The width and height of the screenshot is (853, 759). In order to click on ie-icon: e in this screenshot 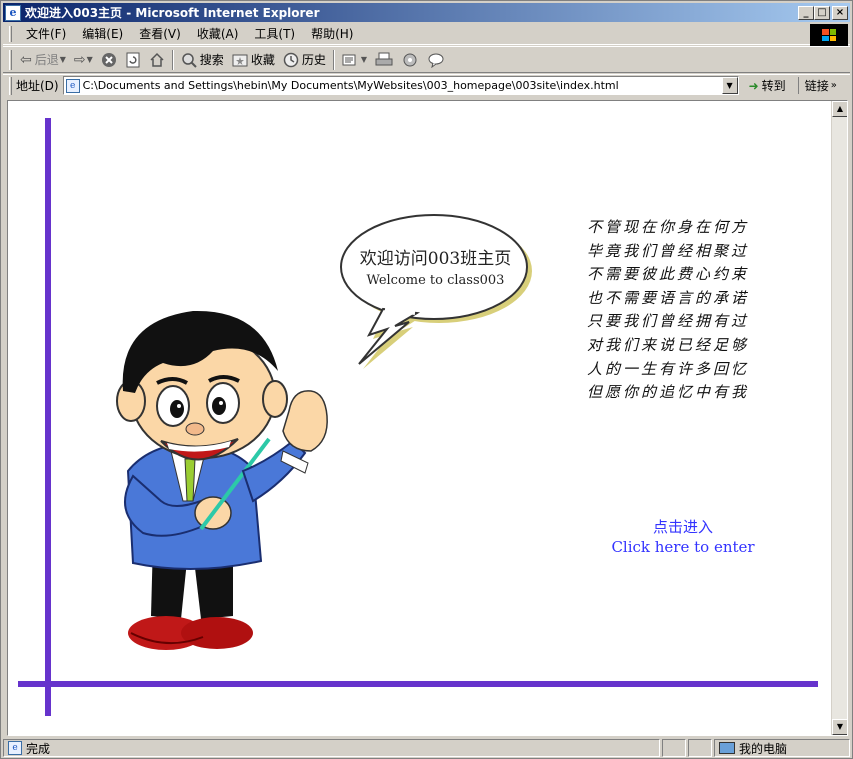, I will do `click(13, 12)`.